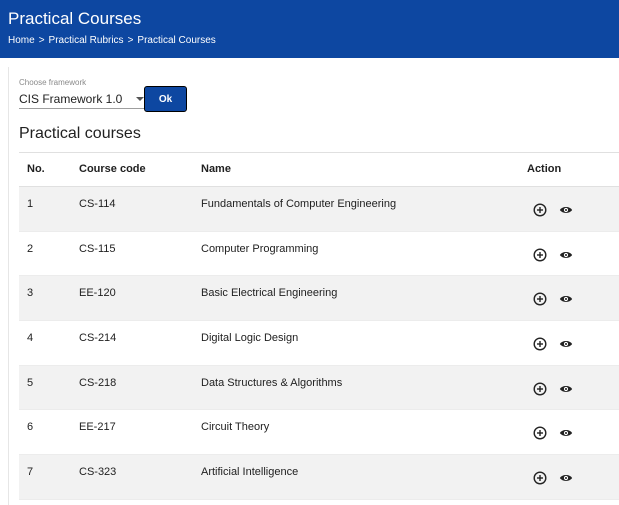 The image size is (619, 505). What do you see at coordinates (97, 293) in the screenshot?
I see `course-code: EE-120` at bounding box center [97, 293].